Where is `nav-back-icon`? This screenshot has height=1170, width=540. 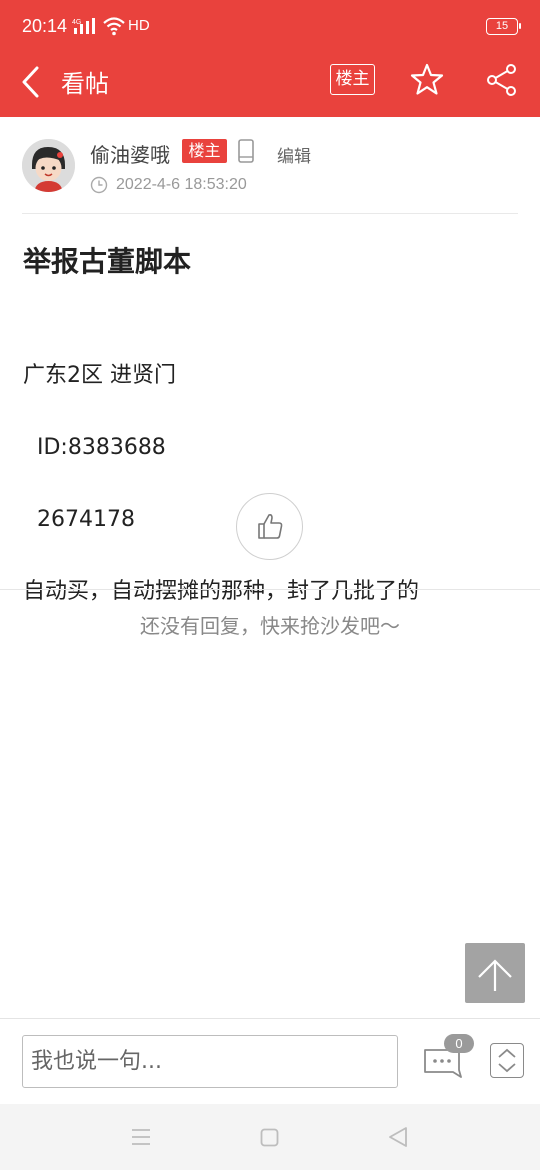 nav-back-icon is located at coordinates (398, 1137).